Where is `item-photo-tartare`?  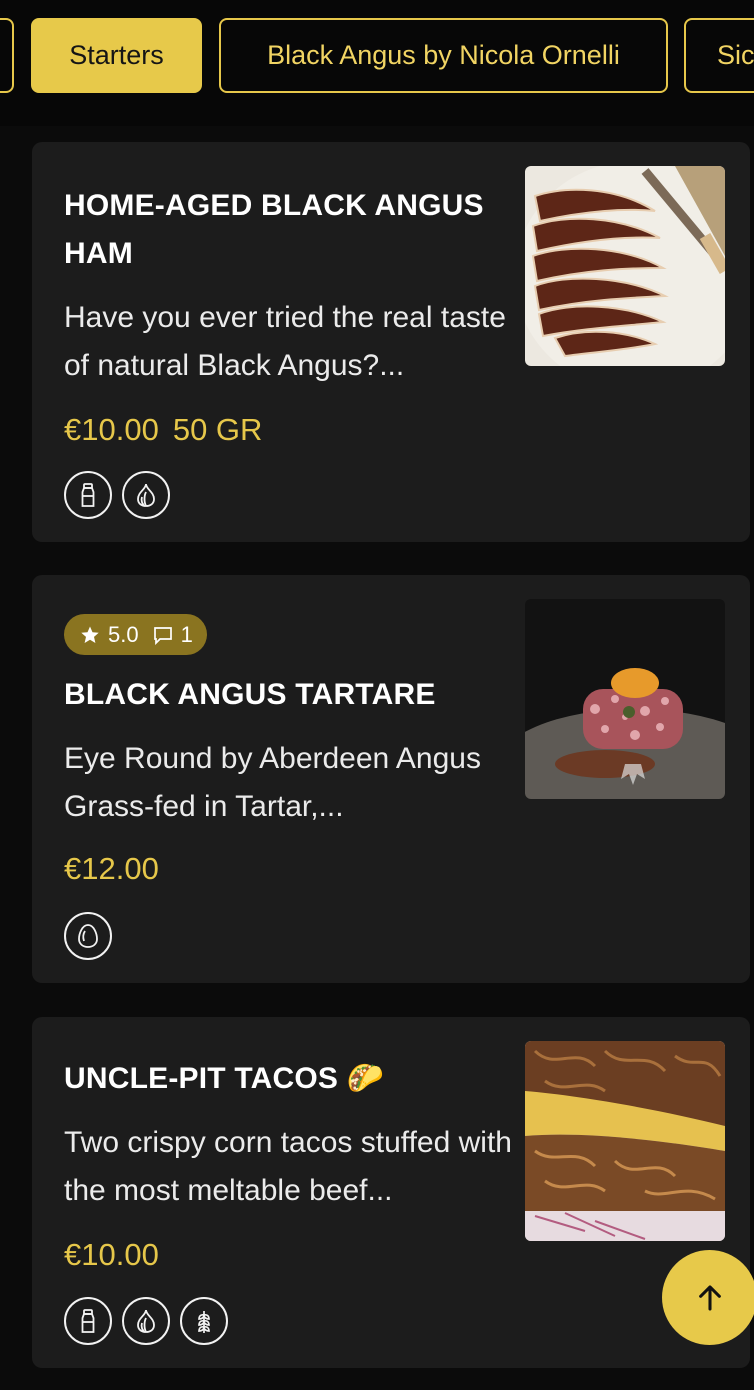
item-photo-tartare is located at coordinates (625, 699).